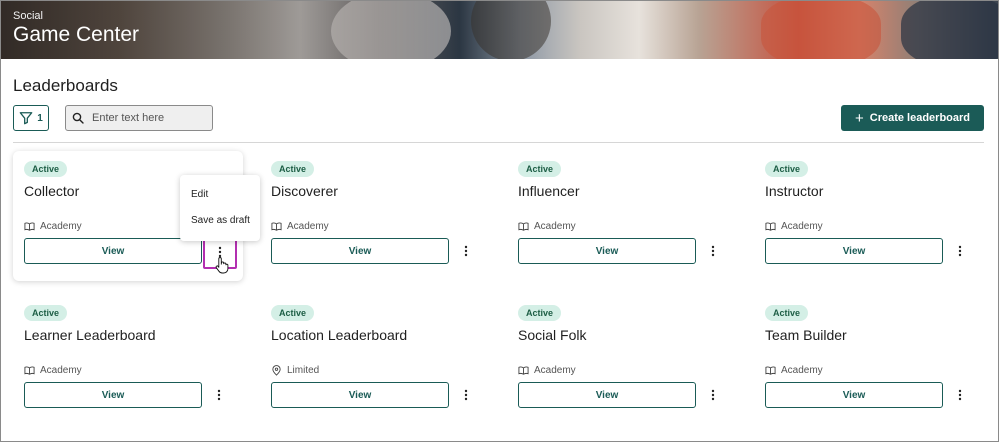 This screenshot has width=999, height=442. Describe the element at coordinates (220, 208) in the screenshot. I see `more-options-menu: Edit Save as draft` at that location.